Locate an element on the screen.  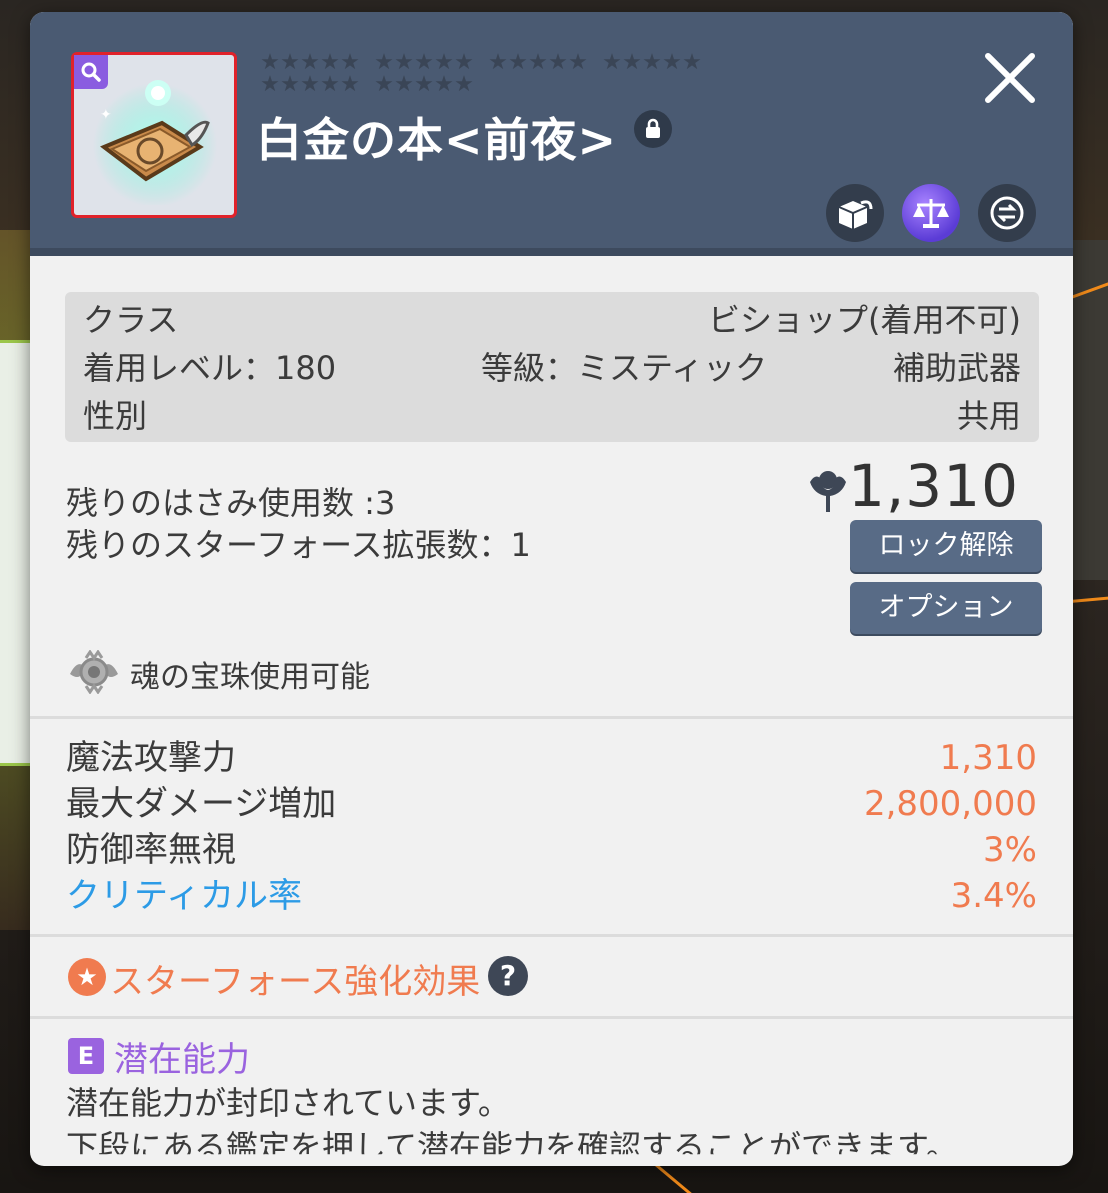
item-icon-frame: ✦ is located at coordinates (154, 135).